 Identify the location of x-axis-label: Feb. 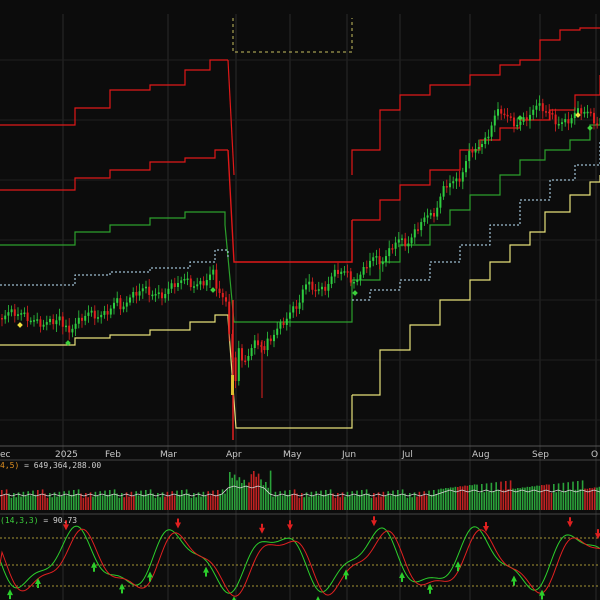
(113, 455).